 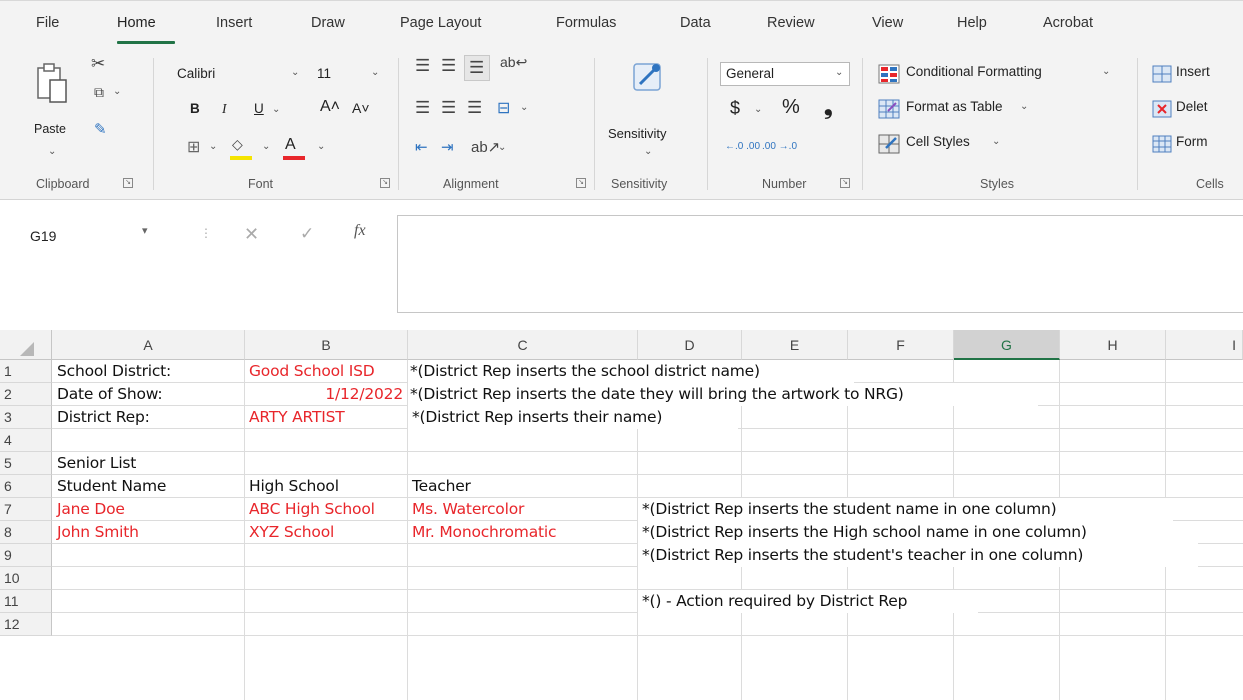 What do you see at coordinates (326, 532) in the screenshot?
I see `cell-b8: XYZ School` at bounding box center [326, 532].